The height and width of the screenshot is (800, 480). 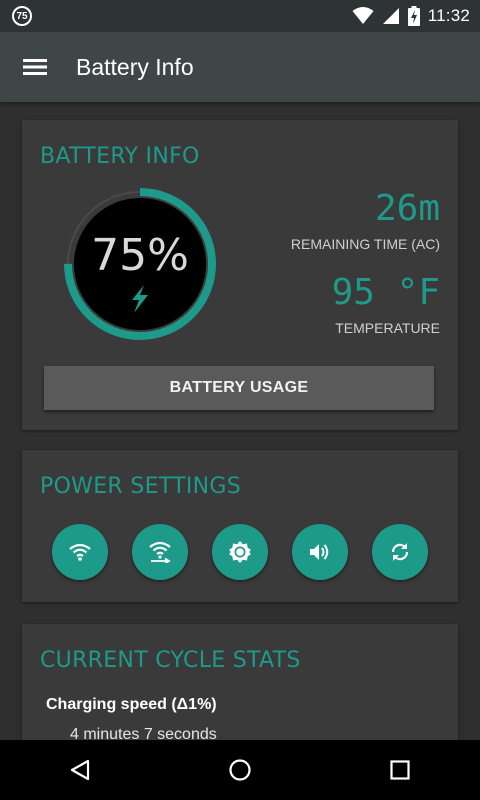 What do you see at coordinates (135, 66) in the screenshot?
I see `app-title: Battery Info` at bounding box center [135, 66].